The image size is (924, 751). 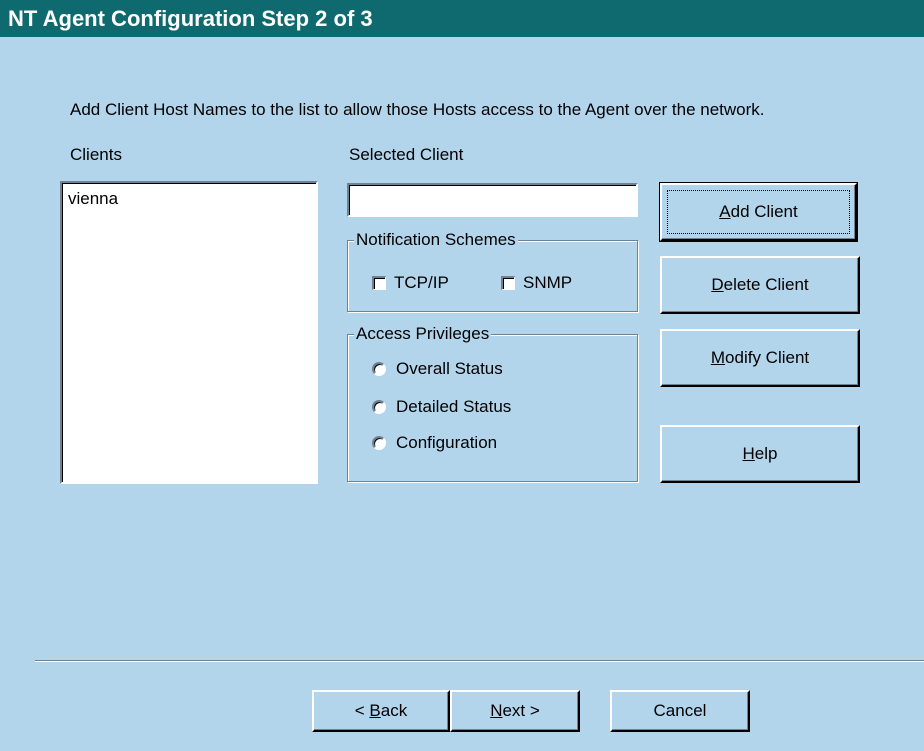 What do you see at coordinates (766, 284) in the screenshot?
I see `delete-client-label: elete Client` at bounding box center [766, 284].